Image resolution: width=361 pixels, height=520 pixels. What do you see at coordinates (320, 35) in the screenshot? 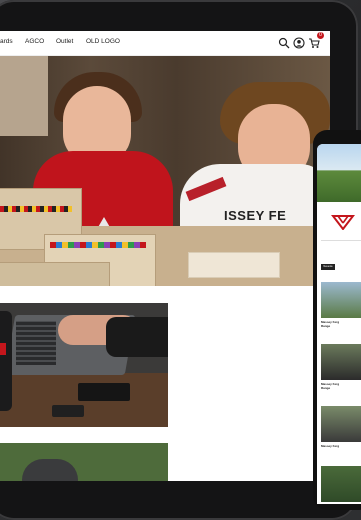
I see `cart-count-badge: 0` at bounding box center [320, 35].